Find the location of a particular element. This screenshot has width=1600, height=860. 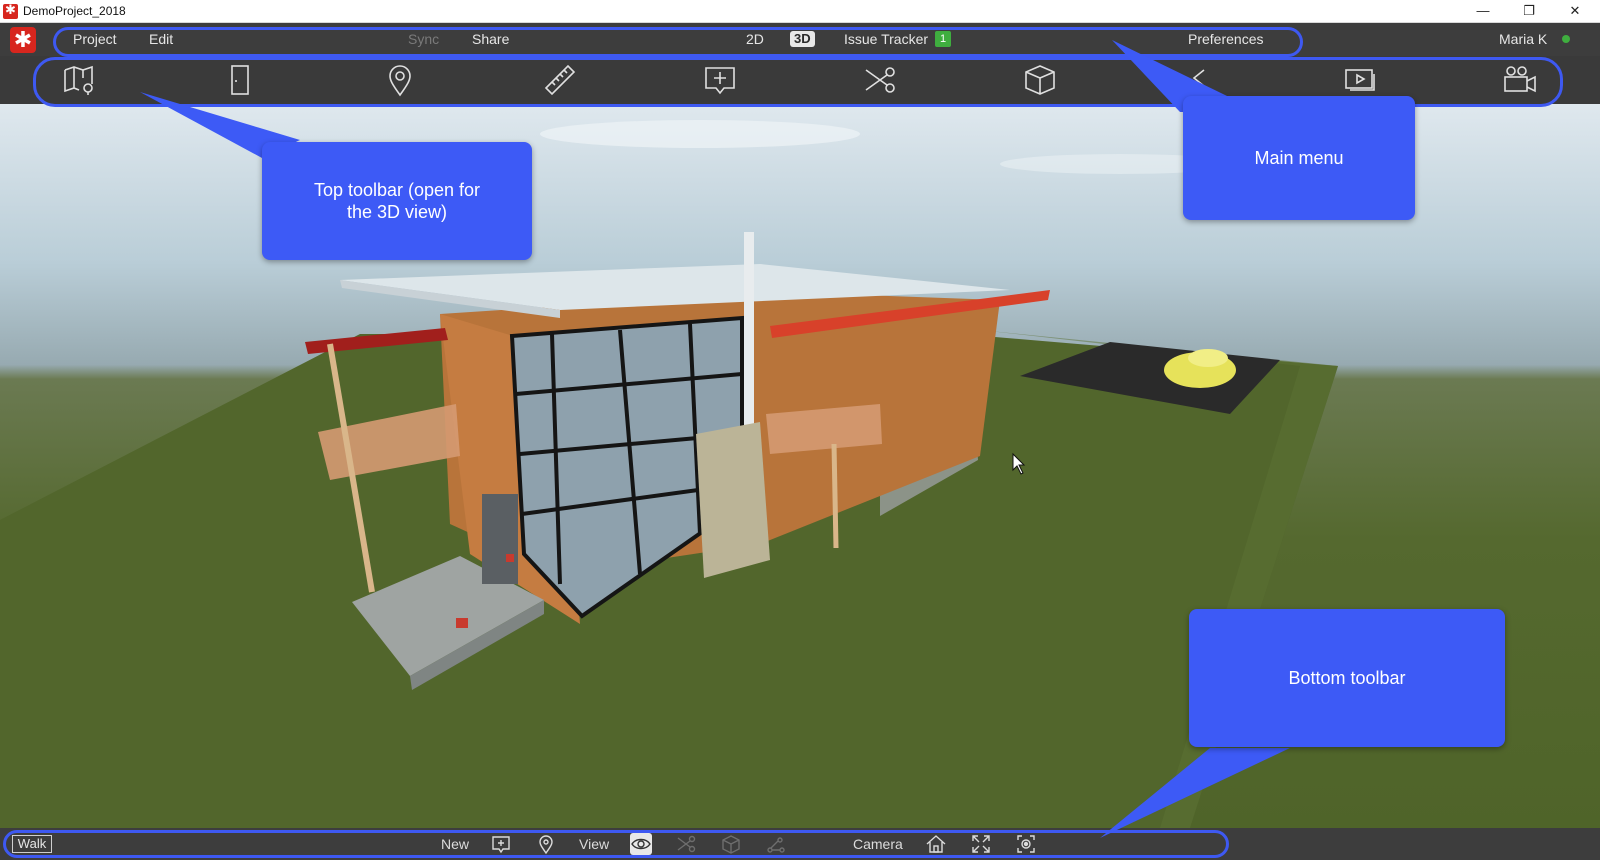

camera-label: Camera is located at coordinates (878, 844).